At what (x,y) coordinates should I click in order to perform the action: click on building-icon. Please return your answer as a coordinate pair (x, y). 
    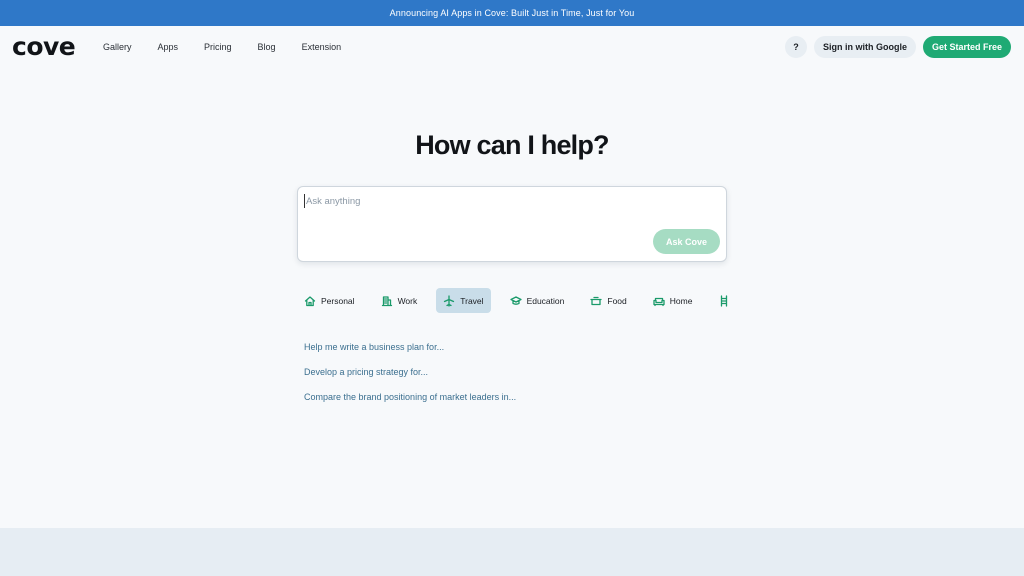
    Looking at the image, I should click on (386, 300).